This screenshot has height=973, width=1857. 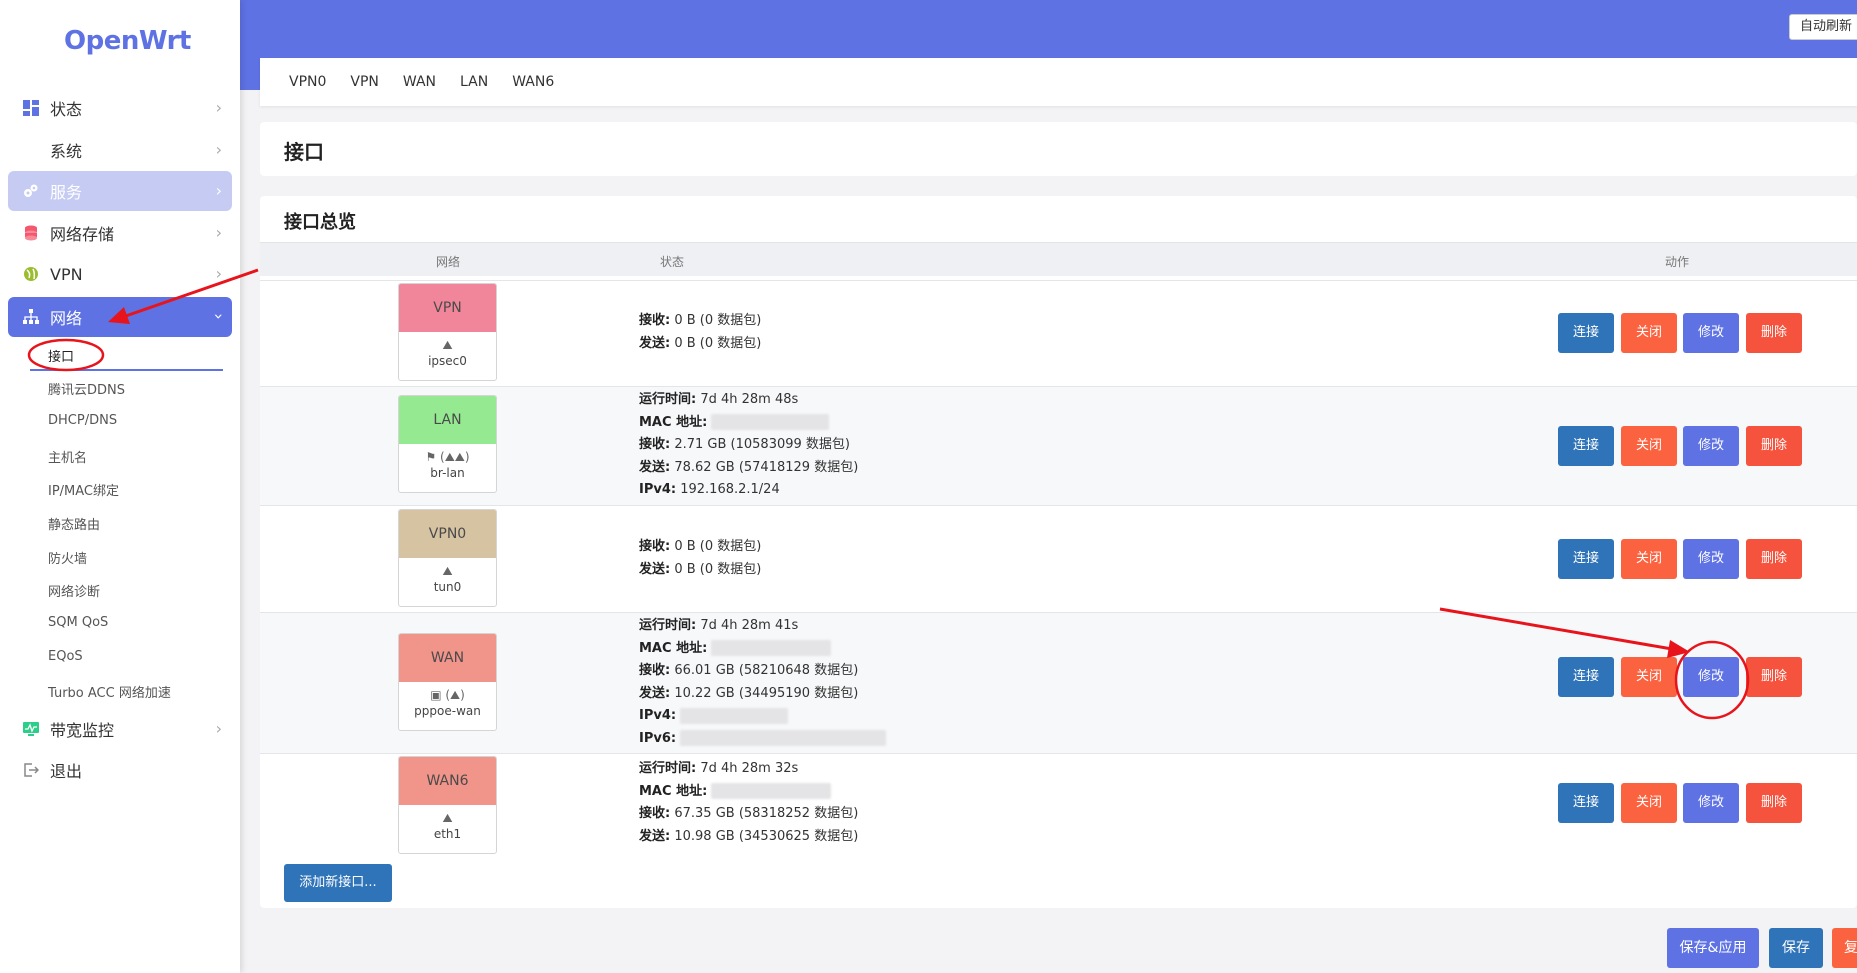 I want to click on interface-badge: LAN ⚑ (⛰⛰) br-lan, so click(x=447, y=444).